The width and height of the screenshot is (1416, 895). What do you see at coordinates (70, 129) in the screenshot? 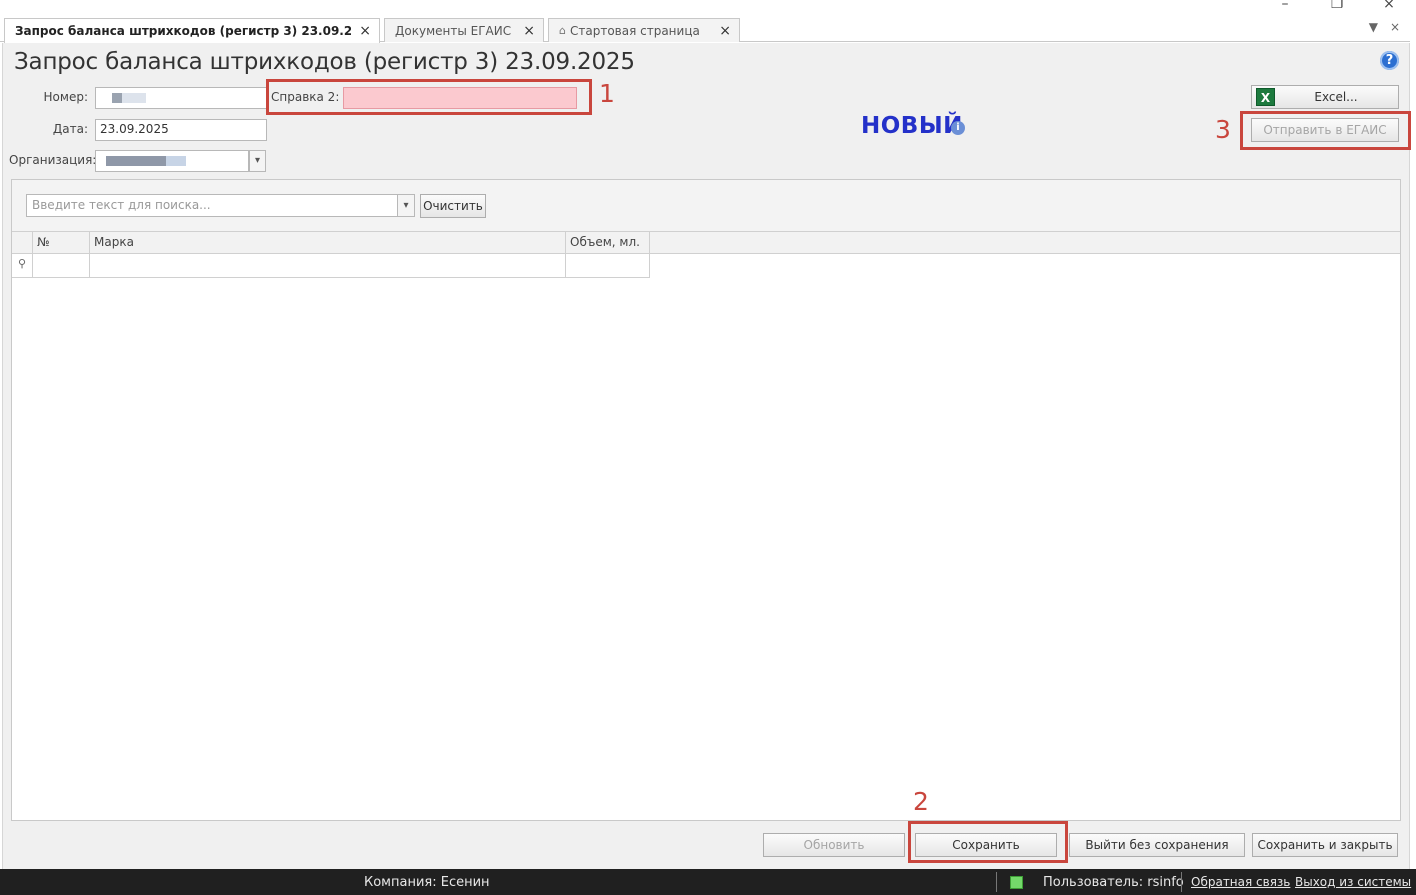
I see `date-label: Дата:` at bounding box center [70, 129].